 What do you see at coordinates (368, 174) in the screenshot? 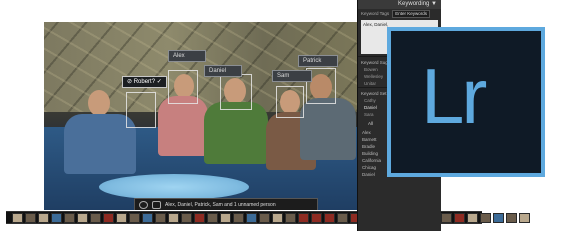
I see `keyword-name: Daniel` at bounding box center [368, 174].